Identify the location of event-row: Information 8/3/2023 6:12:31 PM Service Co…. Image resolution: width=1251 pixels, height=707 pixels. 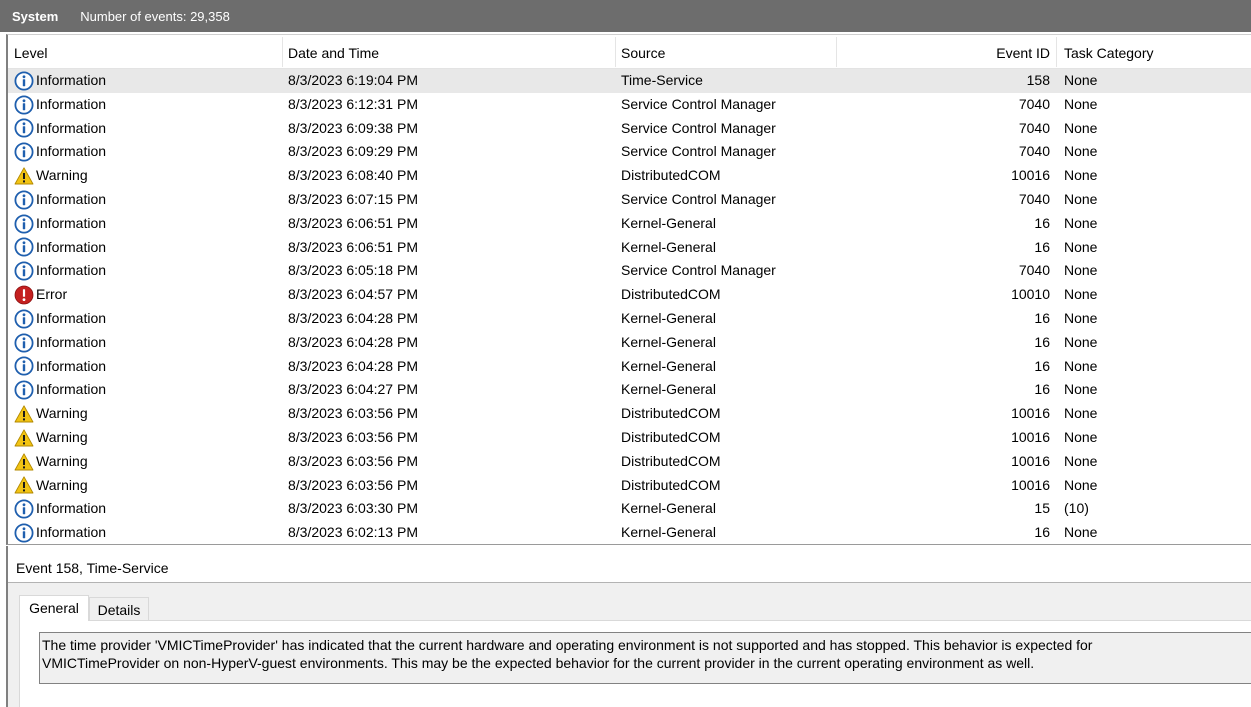
(629, 105).